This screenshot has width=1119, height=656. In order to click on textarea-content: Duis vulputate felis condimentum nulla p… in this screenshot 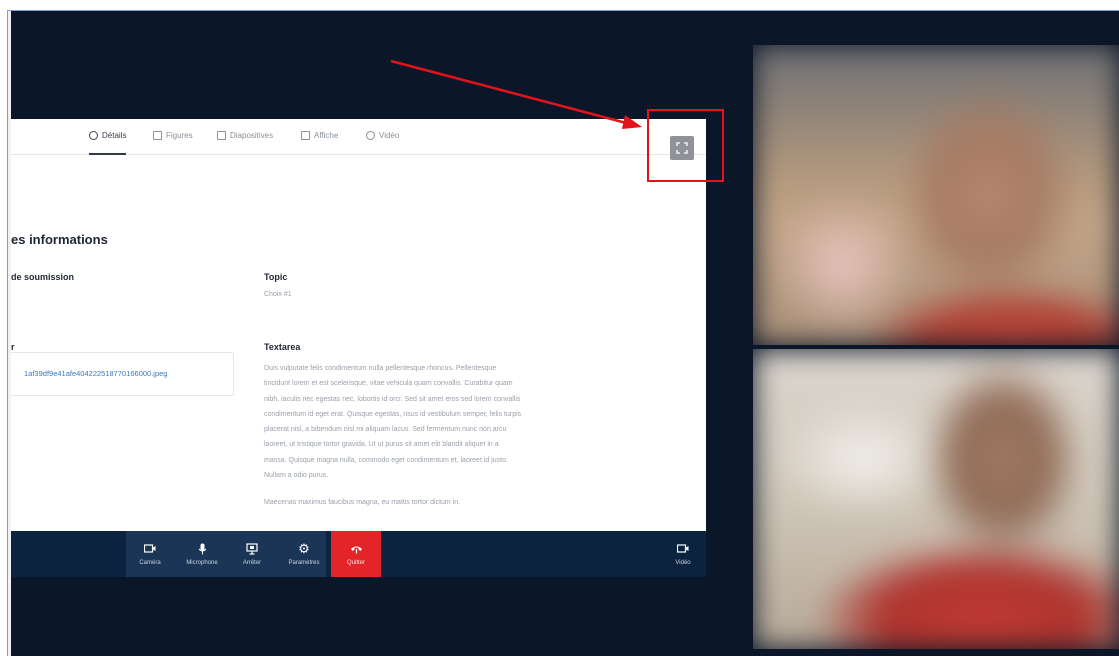, I will do `click(393, 436)`.